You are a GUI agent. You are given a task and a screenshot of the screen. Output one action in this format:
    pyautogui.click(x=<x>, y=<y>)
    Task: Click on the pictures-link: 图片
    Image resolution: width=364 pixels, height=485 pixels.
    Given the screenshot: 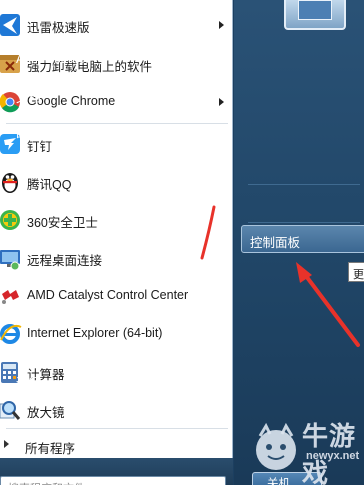 What is the action you would take?
    pyautogui.click(x=28, y=131)
    